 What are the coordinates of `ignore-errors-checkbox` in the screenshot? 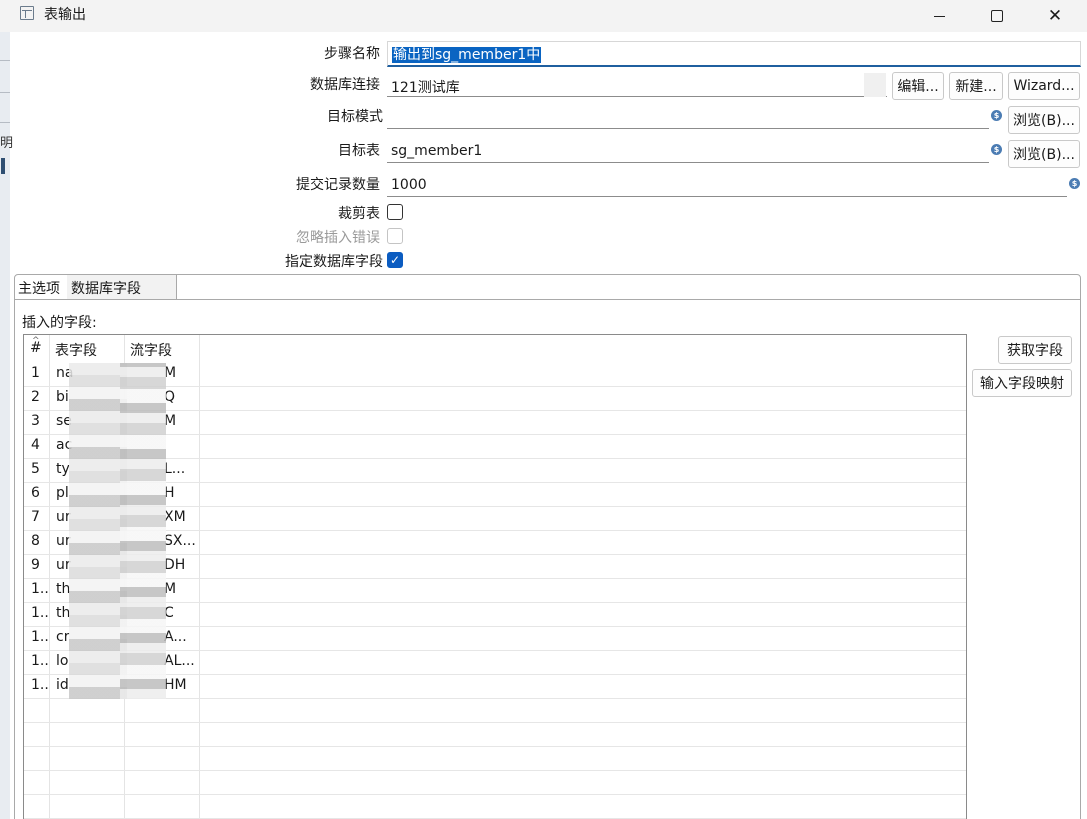 It's located at (395, 236).